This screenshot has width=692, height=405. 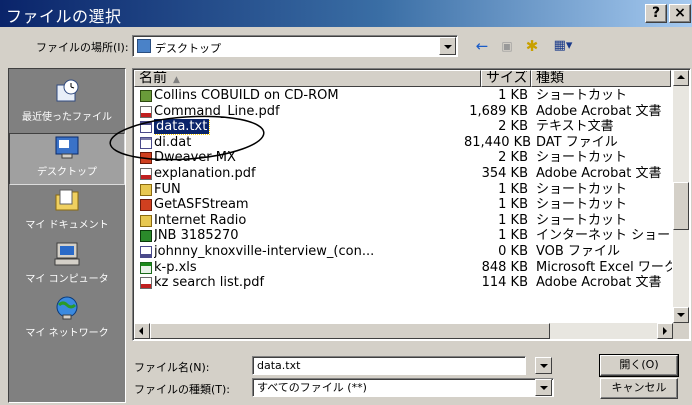 What do you see at coordinates (403, 158) in the screenshot?
I see `file-row: Dweaver MX 2 KB ショートカット` at bounding box center [403, 158].